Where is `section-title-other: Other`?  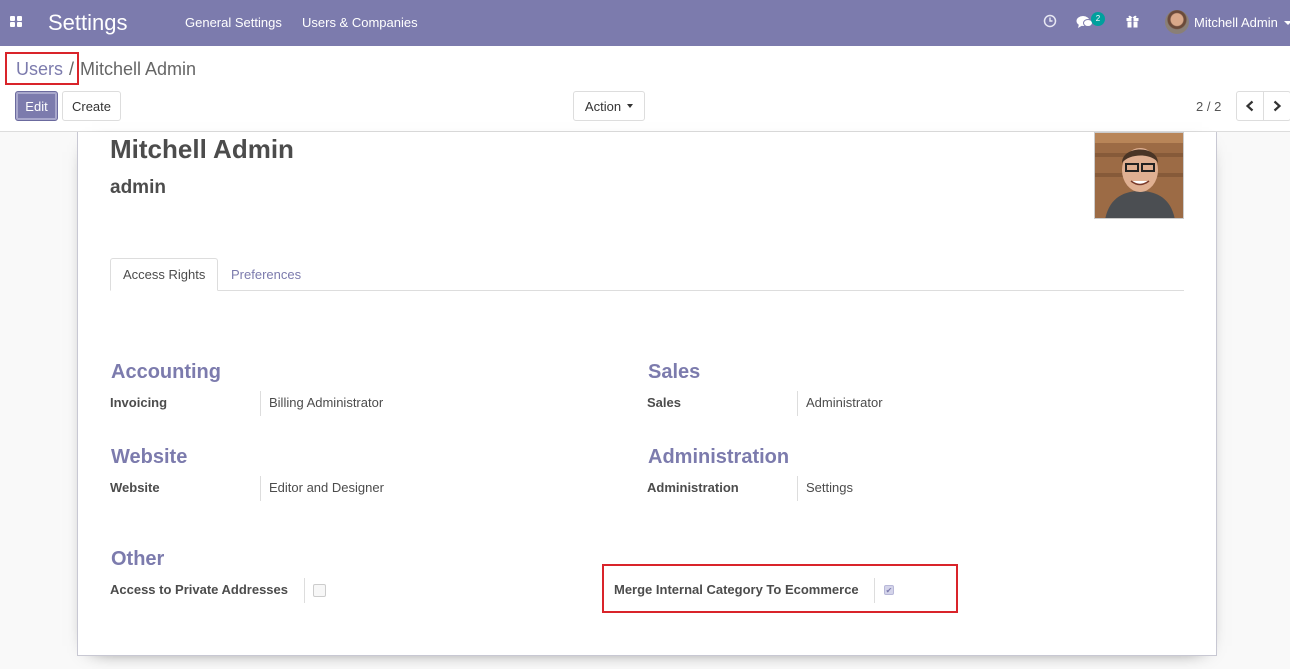
section-title-other: Other is located at coordinates (138, 559).